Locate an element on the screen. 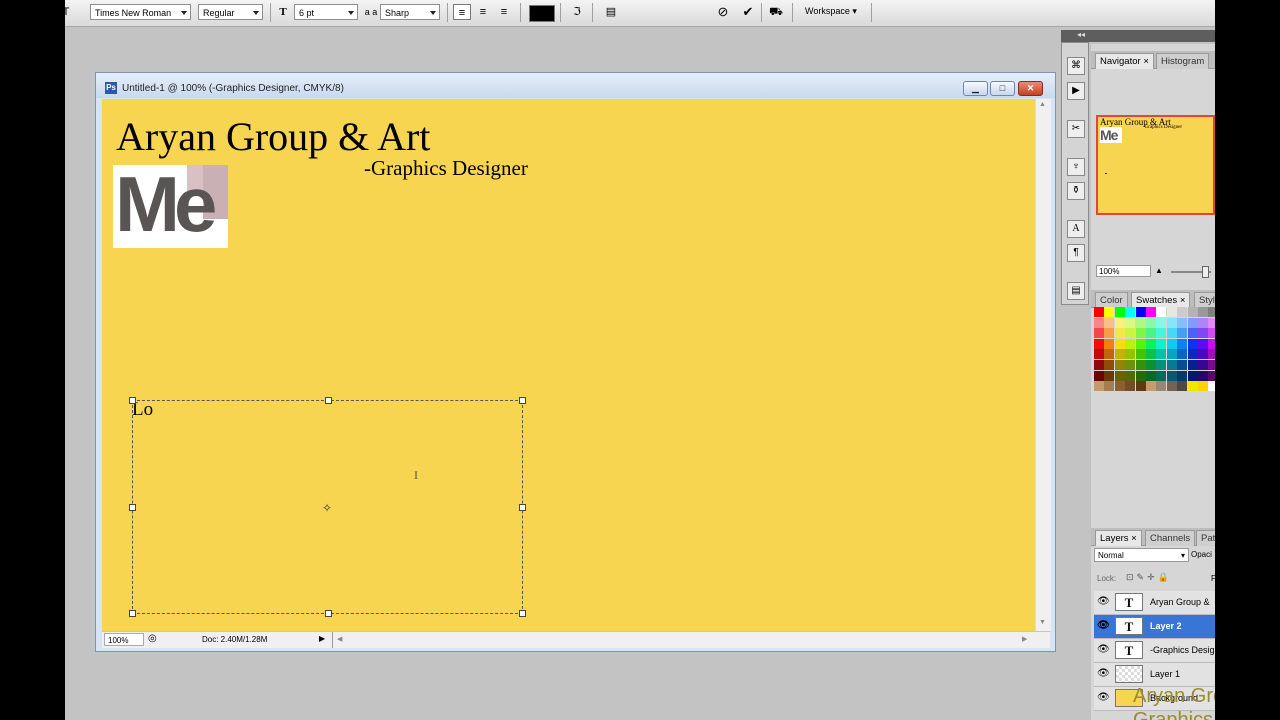 This screenshot has height=720, width=1280. layer-row: 👁 T Layer 2 is located at coordinates (1154, 627).